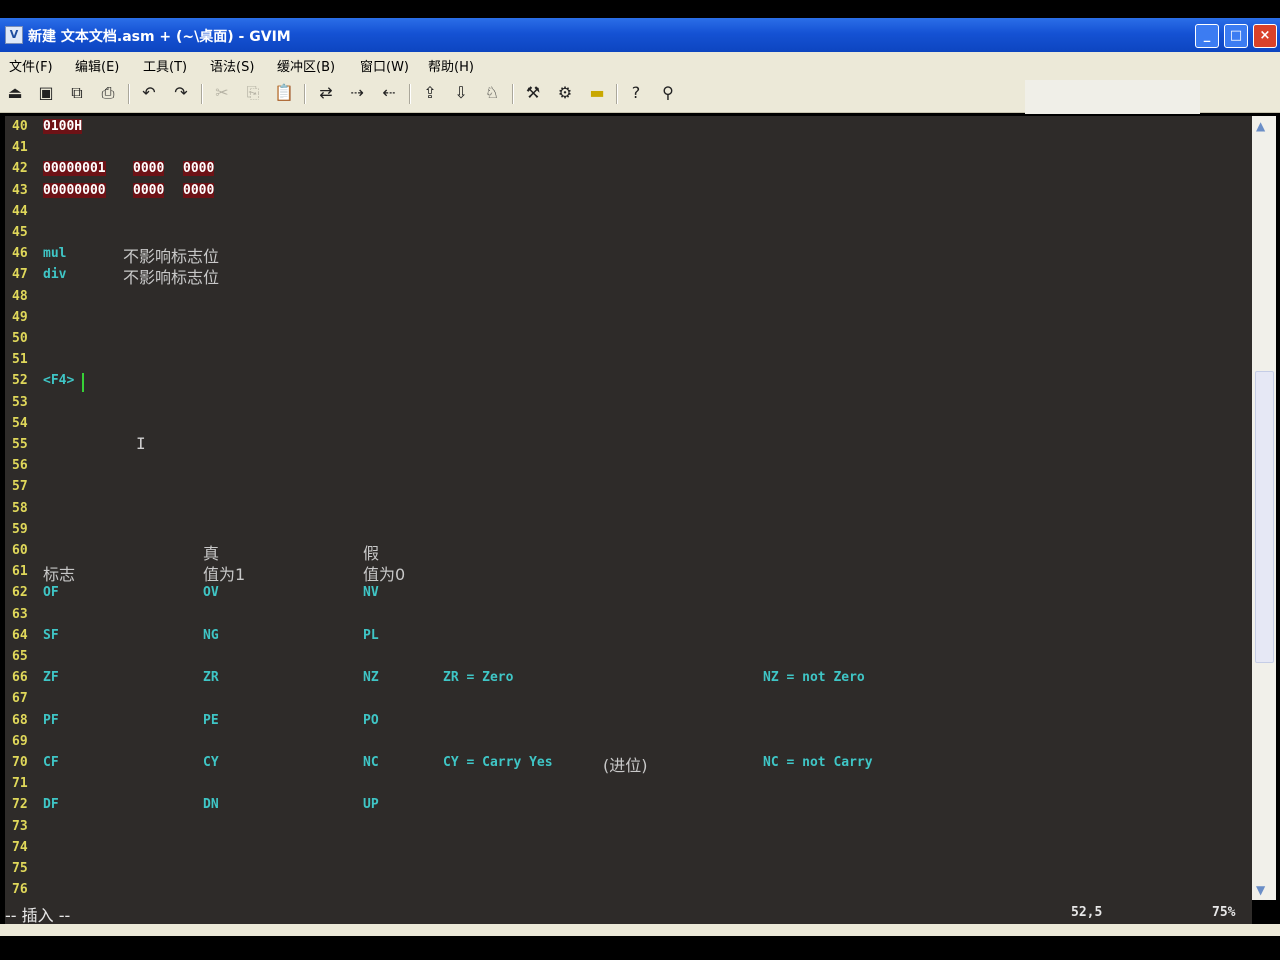 The height and width of the screenshot is (960, 1280). Describe the element at coordinates (628, 804) in the screenshot. I see `editor-line: 72 DF DN UP` at that location.